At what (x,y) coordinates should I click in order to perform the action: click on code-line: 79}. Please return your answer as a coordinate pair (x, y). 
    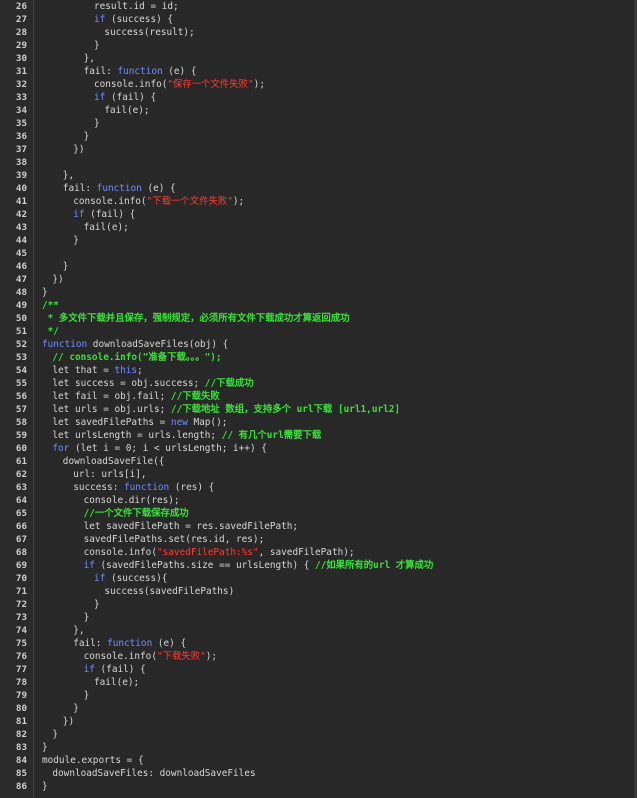
    Looking at the image, I should click on (318, 695).